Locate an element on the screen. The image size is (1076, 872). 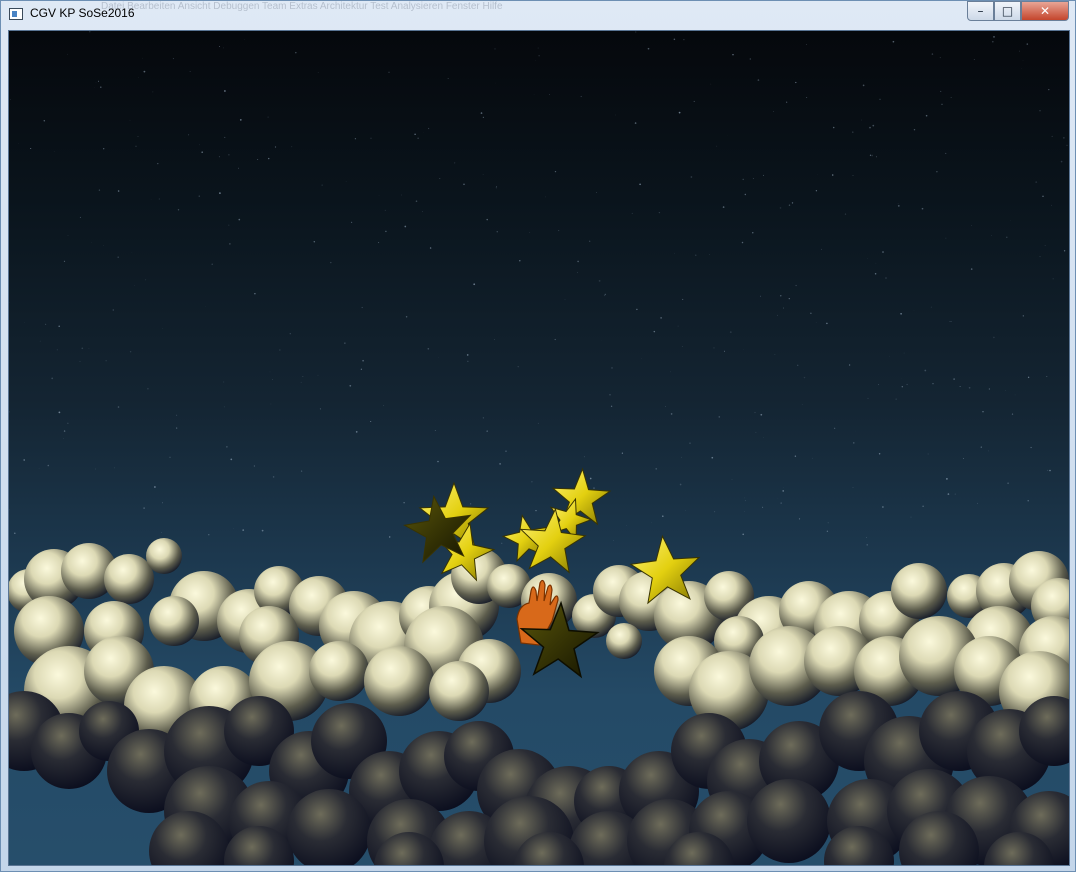
window-app-icon is located at coordinates (16, 14).